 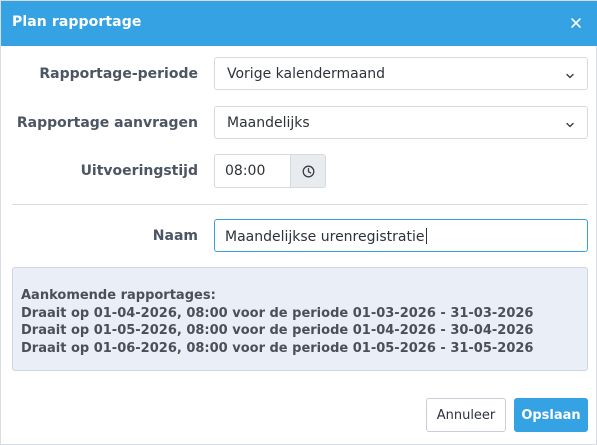 I want to click on close-icon, so click(x=576, y=23).